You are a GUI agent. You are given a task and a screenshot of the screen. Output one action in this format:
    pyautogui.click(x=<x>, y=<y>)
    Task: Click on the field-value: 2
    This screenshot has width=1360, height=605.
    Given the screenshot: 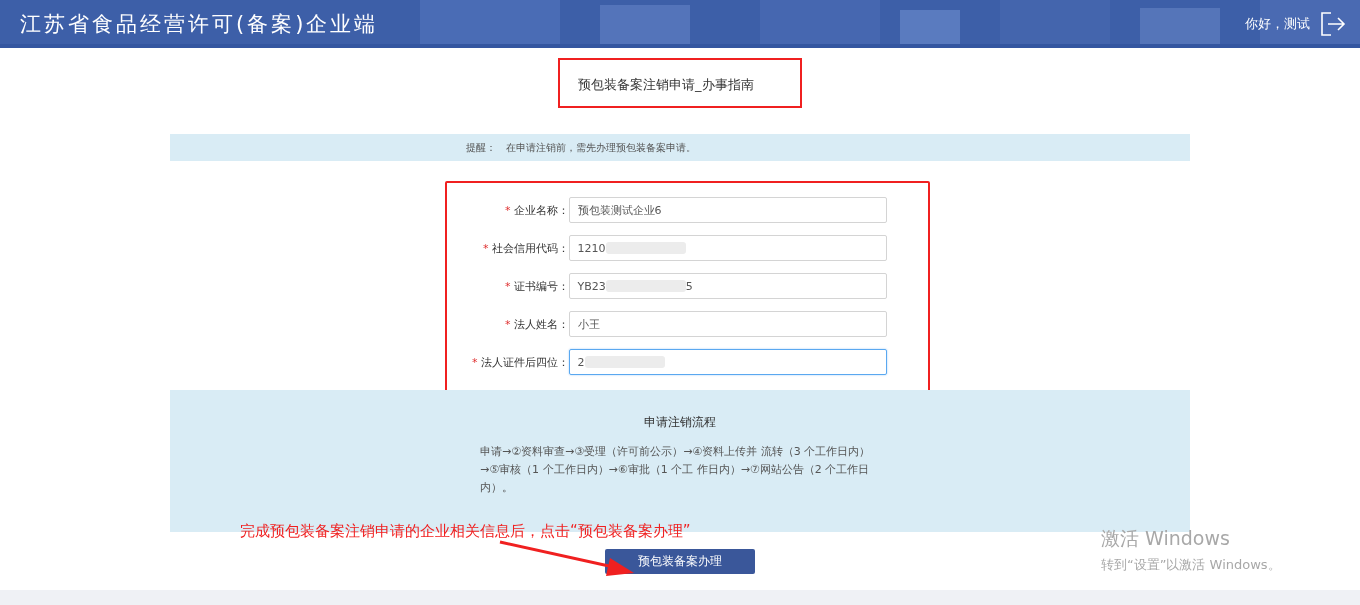 What is the action you would take?
    pyautogui.click(x=581, y=362)
    